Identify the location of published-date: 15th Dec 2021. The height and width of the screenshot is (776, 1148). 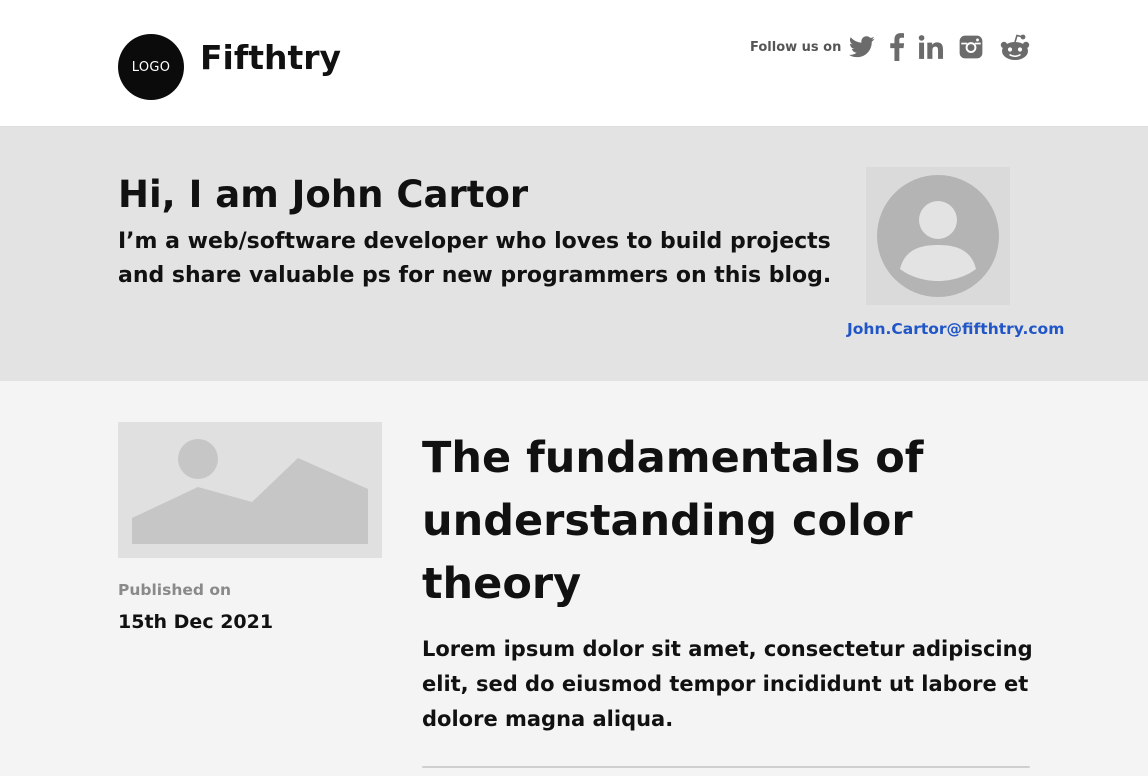
(196, 622).